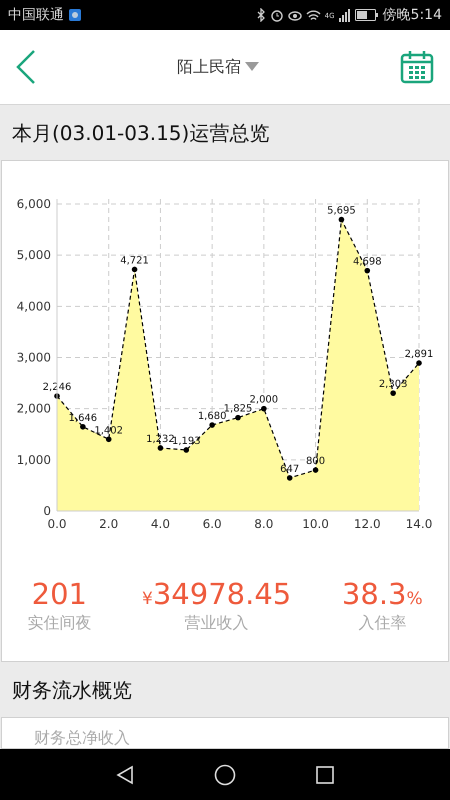 Image resolution: width=450 pixels, height=800 pixels. Describe the element at coordinates (160, 524) in the screenshot. I see `x-tick-label: 4.0` at that location.